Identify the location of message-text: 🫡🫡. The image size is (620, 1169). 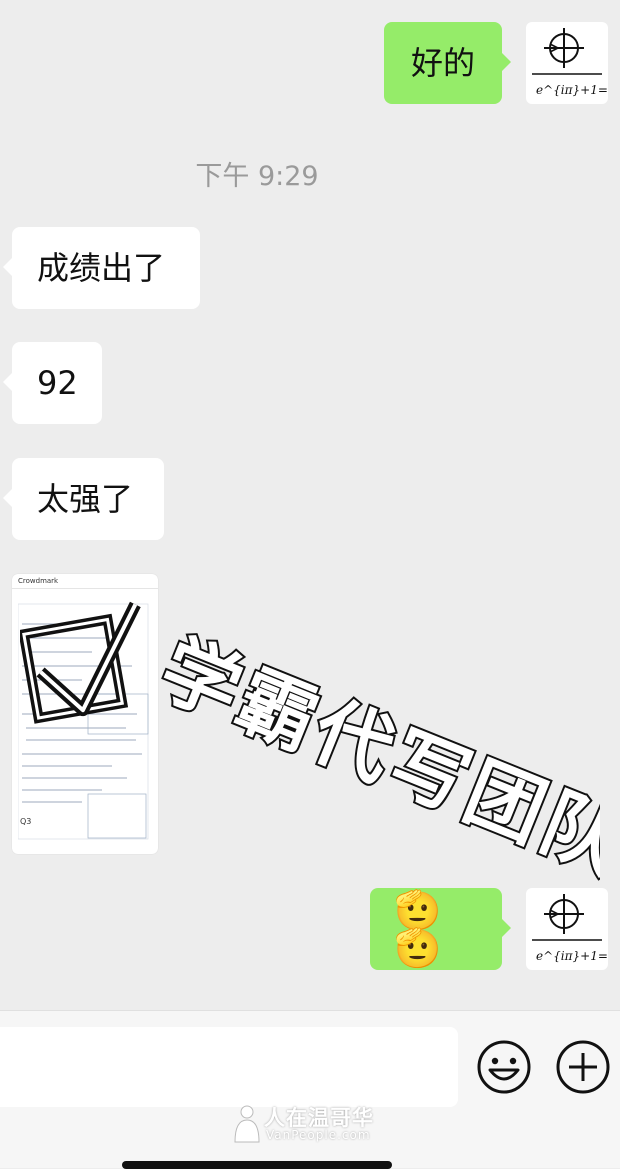
(418, 929).